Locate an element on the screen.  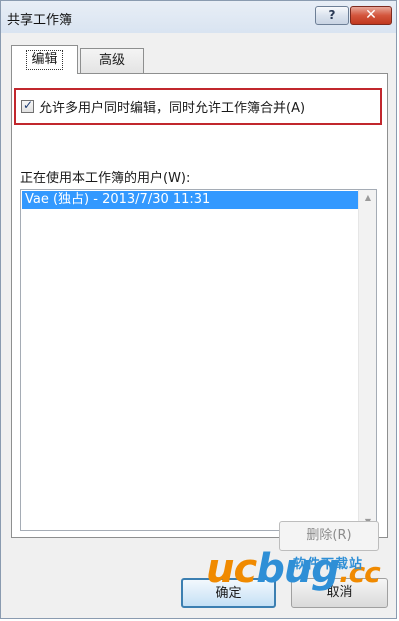
dialog-title: 共享工作簿 is located at coordinates (40, 20).